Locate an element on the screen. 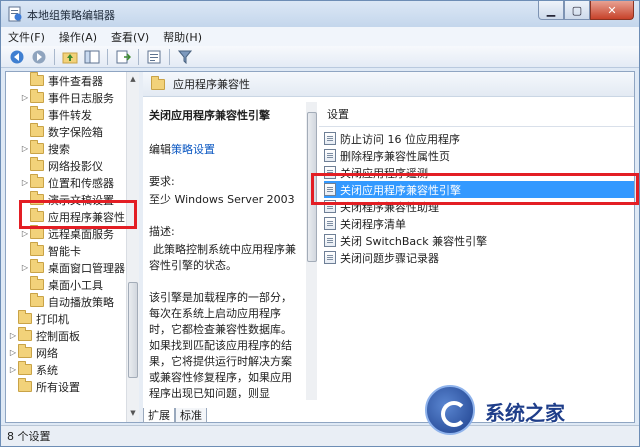  menu-file: 文件(F) is located at coordinates (26, 37).